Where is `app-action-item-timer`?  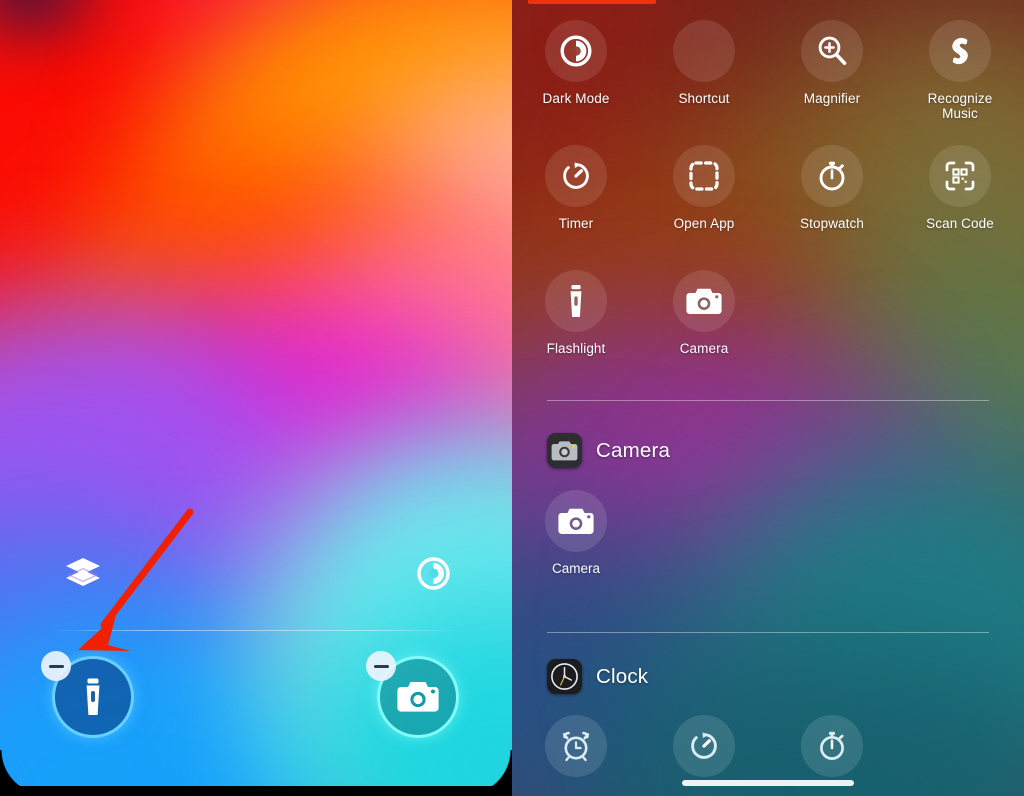
app-action-item-timer is located at coordinates (704, 750).